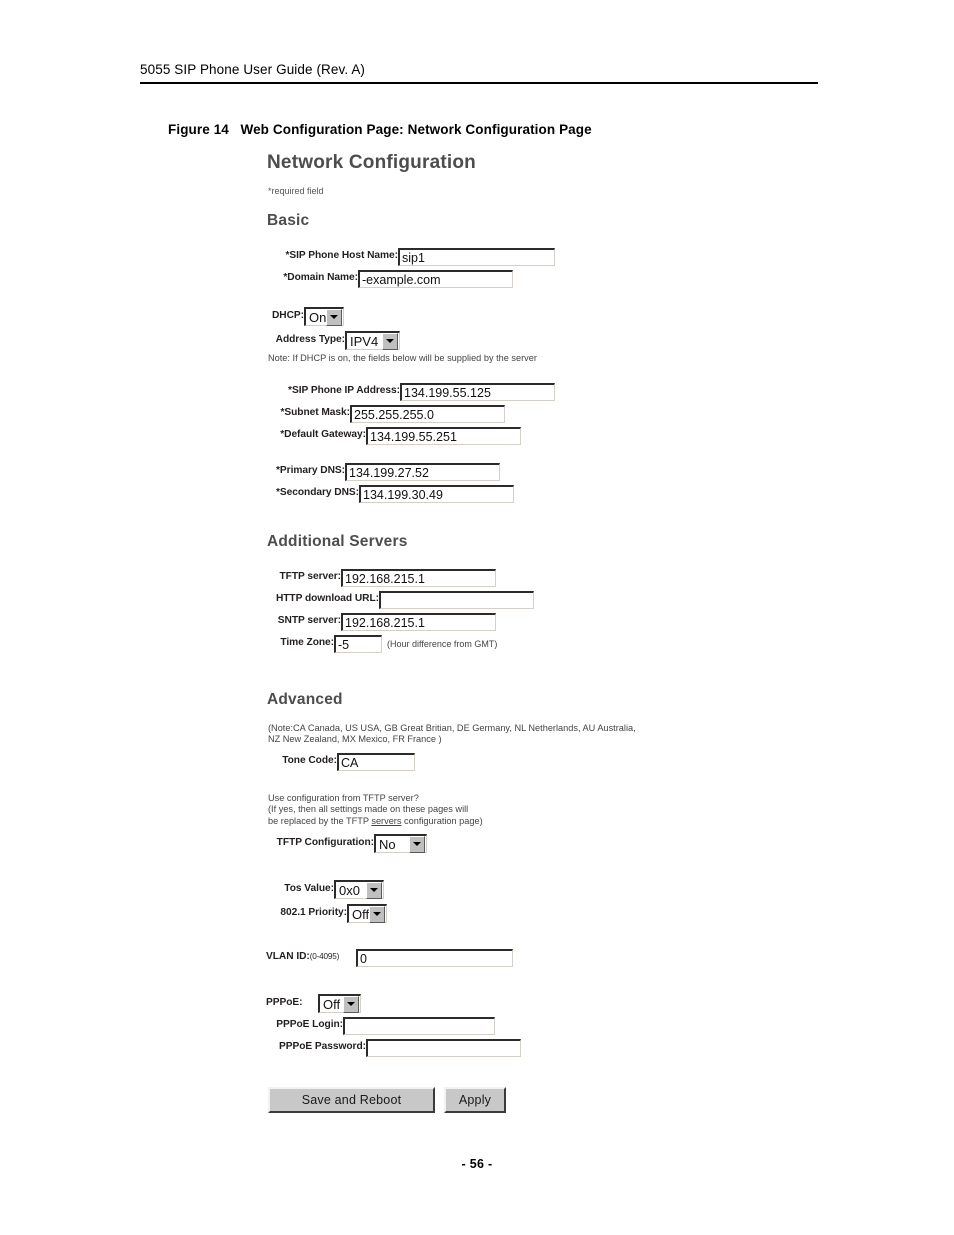  Describe the element at coordinates (546, 841) in the screenshot. I see `field-row-tftp-configuration: TFTP Configuration: No` at that location.